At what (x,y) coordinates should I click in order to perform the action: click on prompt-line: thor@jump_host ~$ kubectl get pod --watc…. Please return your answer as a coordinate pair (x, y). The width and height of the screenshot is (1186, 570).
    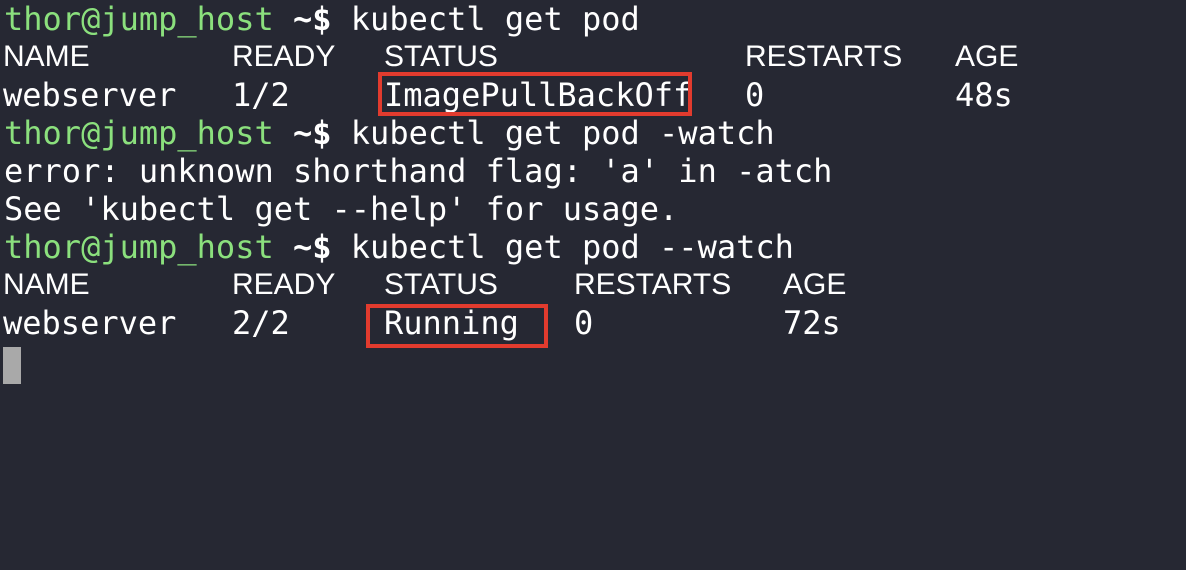
    Looking at the image, I should click on (399, 247).